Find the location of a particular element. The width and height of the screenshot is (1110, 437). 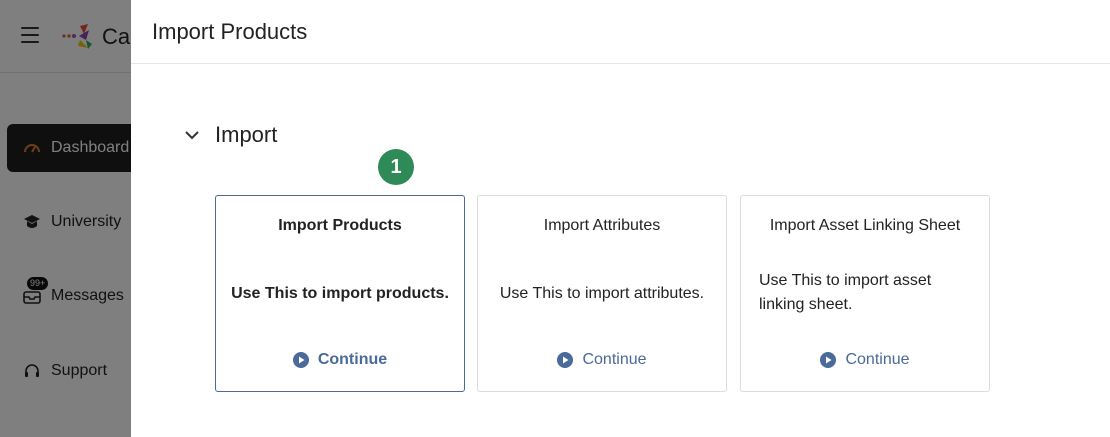

card-description: Use This to import asset linking sheet. is located at coordinates (845, 292).